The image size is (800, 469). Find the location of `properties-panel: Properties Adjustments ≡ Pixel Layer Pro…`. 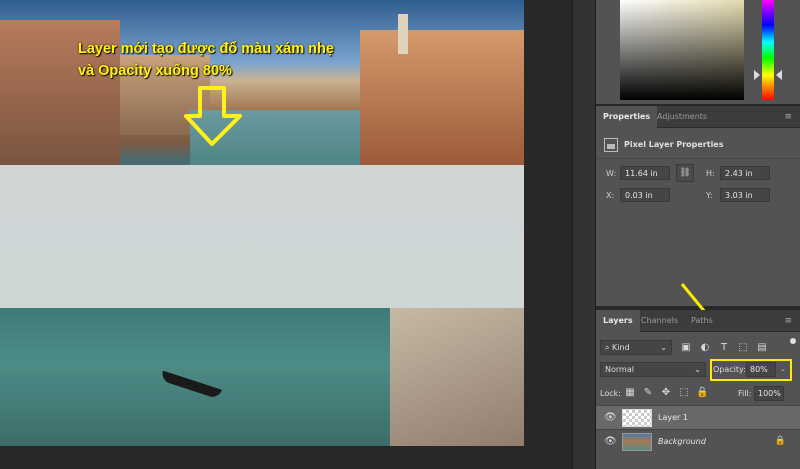

properties-panel: Properties Adjustments ≡ Pixel Layer Pro… is located at coordinates (698, 206).